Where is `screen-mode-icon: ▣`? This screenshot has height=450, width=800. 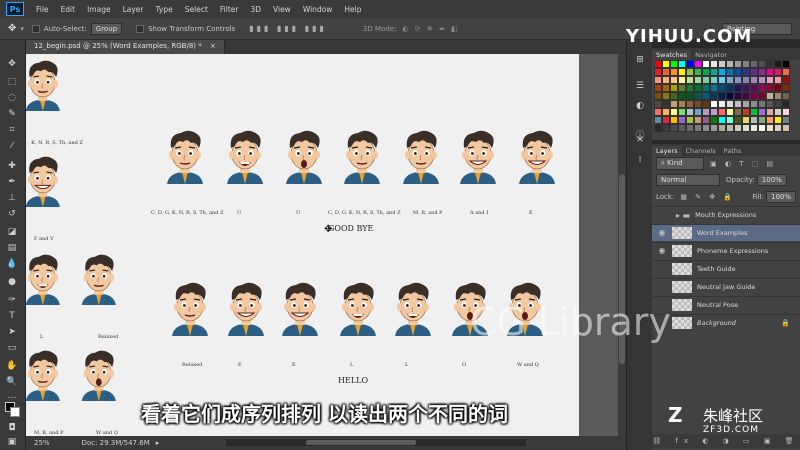 screen-mode-icon: ▣ is located at coordinates (12, 442).